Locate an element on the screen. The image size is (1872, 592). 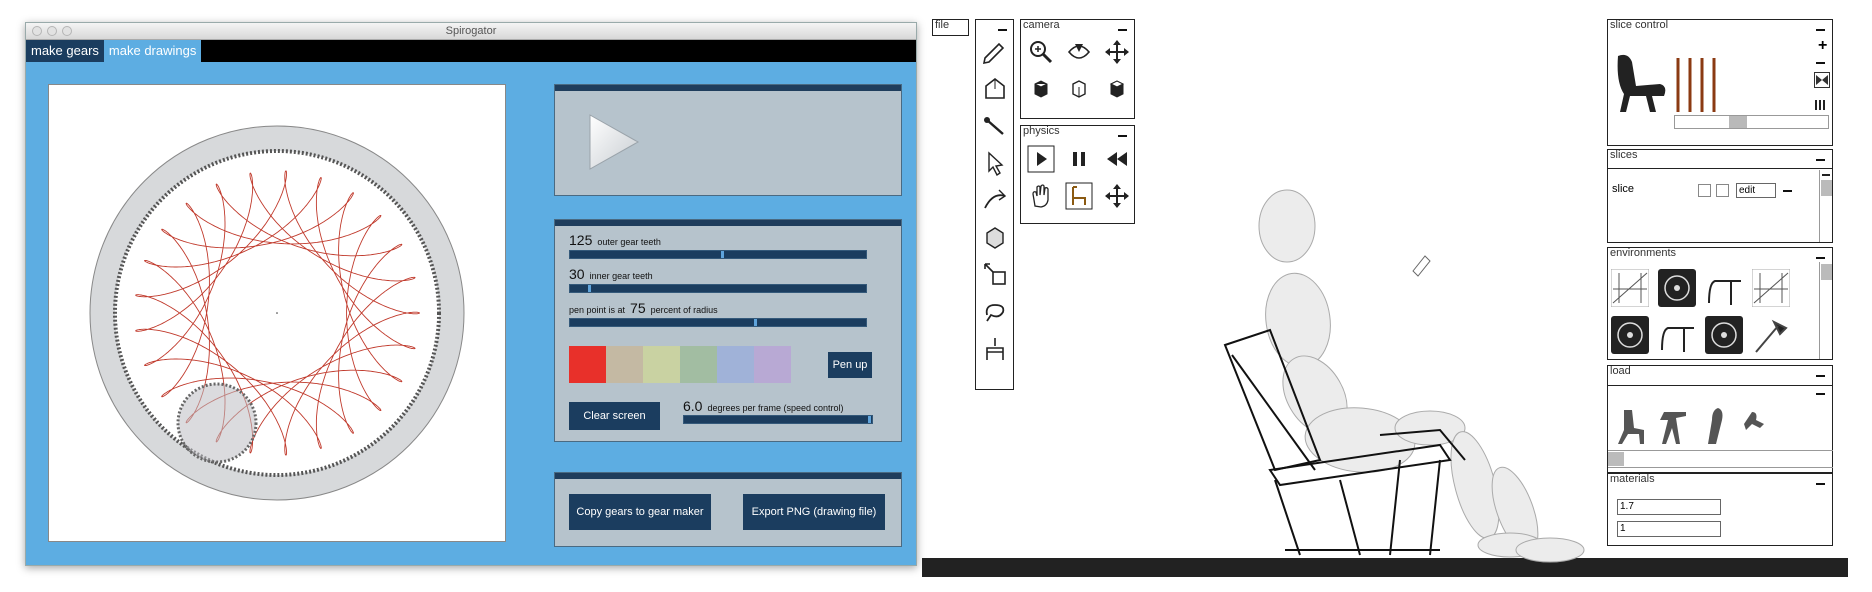
slice-visible-checkbox is located at coordinates (1704, 190).